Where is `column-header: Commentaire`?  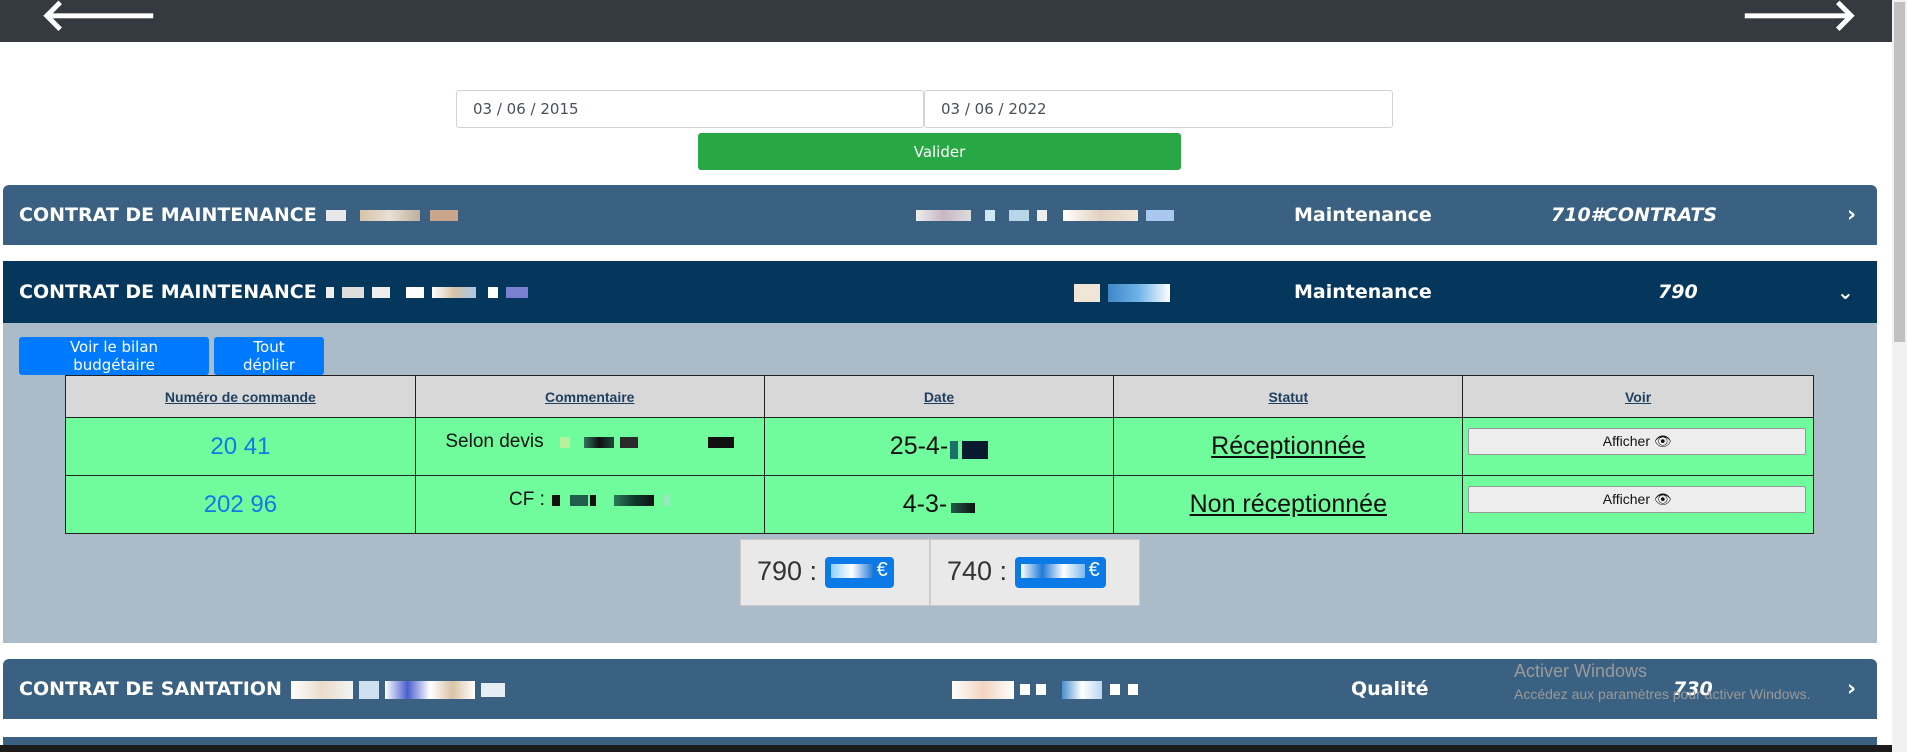 column-header: Commentaire is located at coordinates (589, 396).